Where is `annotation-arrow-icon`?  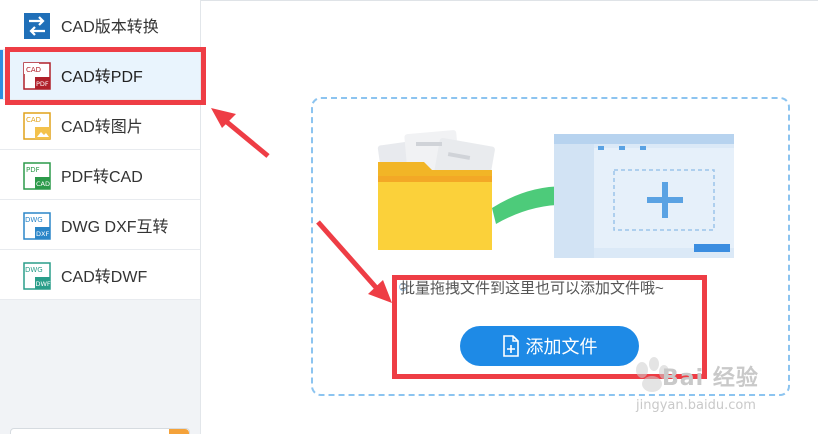 annotation-arrow-icon is located at coordinates (240, 133).